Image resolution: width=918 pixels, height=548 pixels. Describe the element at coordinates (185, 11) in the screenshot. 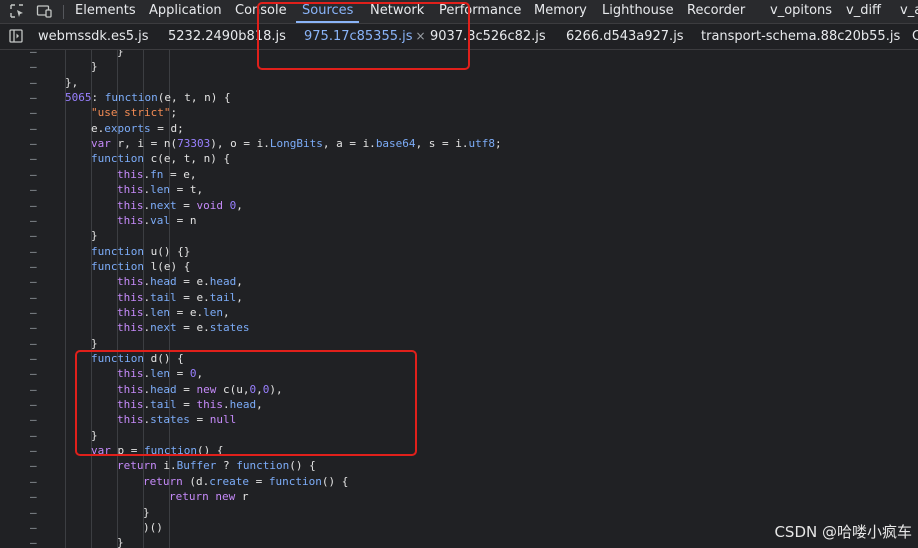

I see `tab-application: Application` at that location.